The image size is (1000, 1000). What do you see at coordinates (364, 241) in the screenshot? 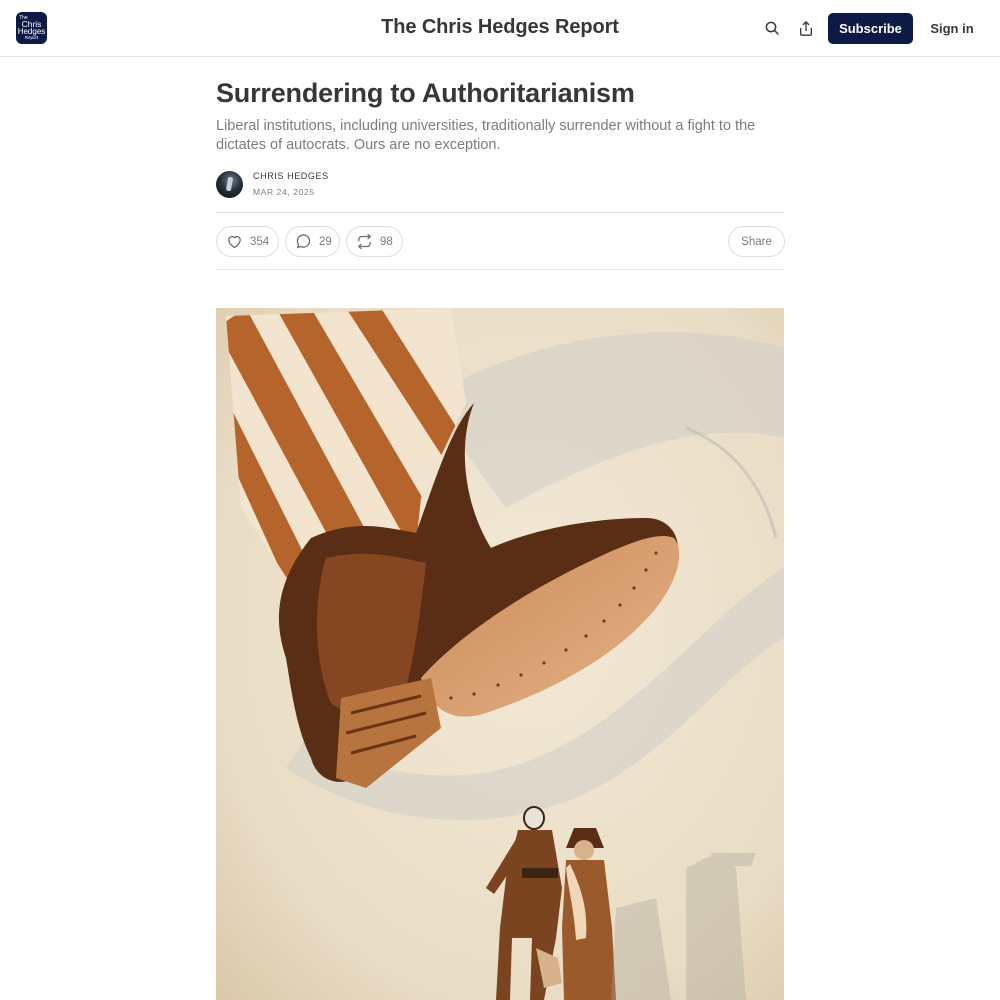
I see `restack-icon` at bounding box center [364, 241].